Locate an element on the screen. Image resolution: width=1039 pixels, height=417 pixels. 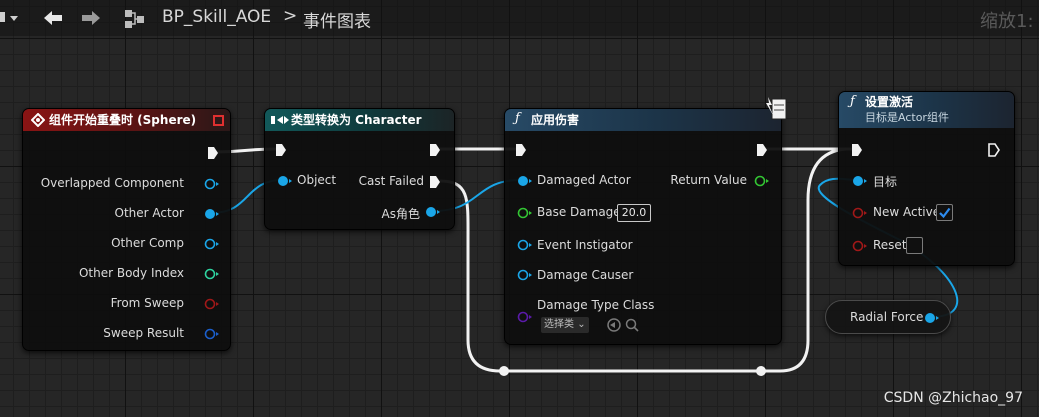
reroute-knot-left is located at coordinates (504, 371).